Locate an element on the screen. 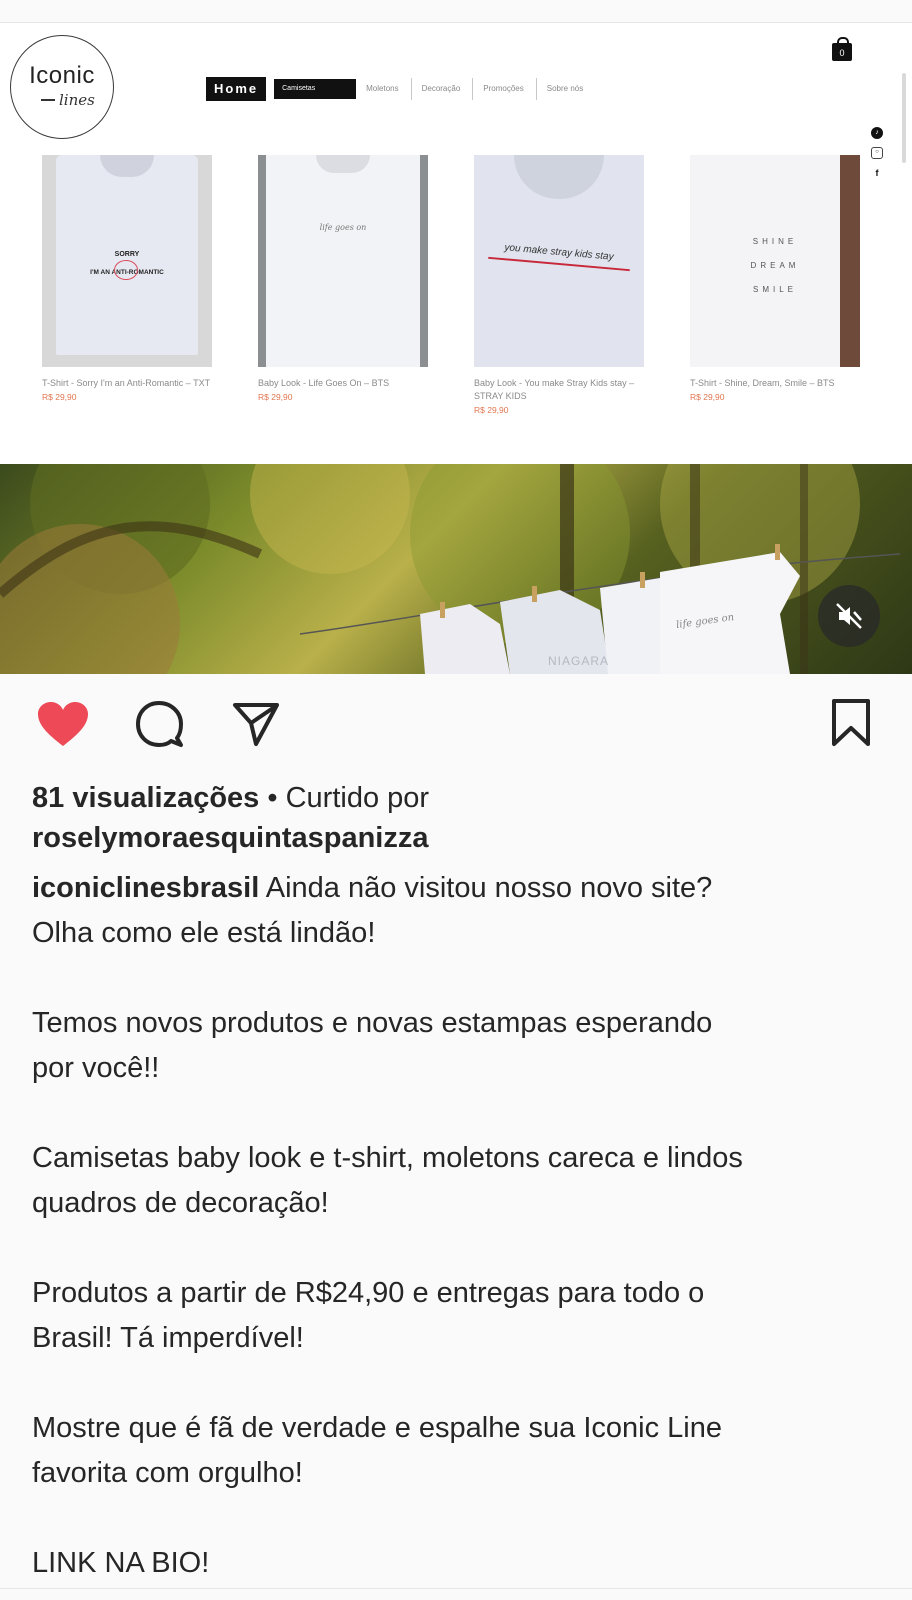 The height and width of the screenshot is (1600, 912). nav-promocoes: Promoções is located at coordinates (503, 88).